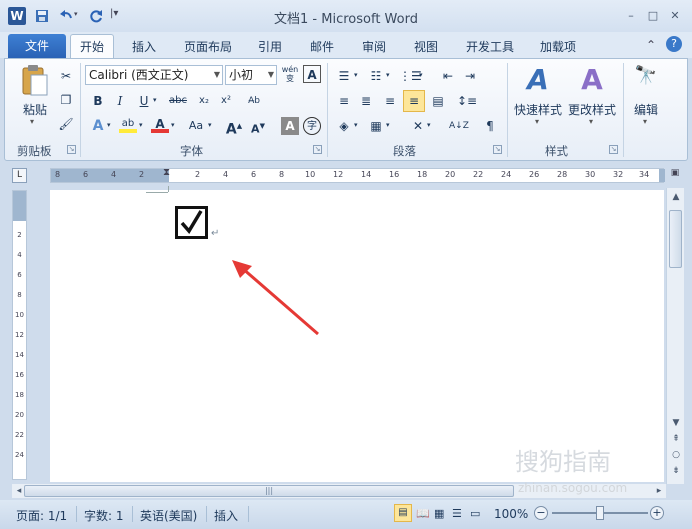  What do you see at coordinates (66, 76) in the screenshot?
I see `cut-icon: ✂` at bounding box center [66, 76].